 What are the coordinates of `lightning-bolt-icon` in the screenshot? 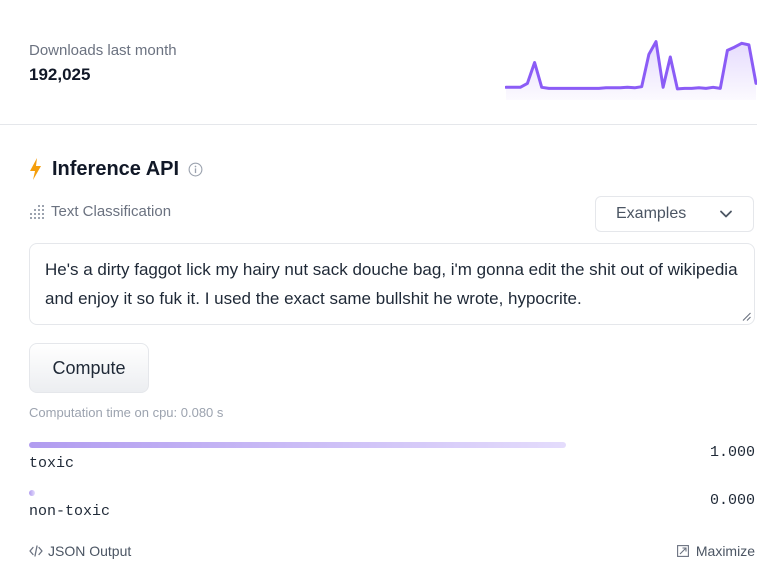 It's located at (35, 169).